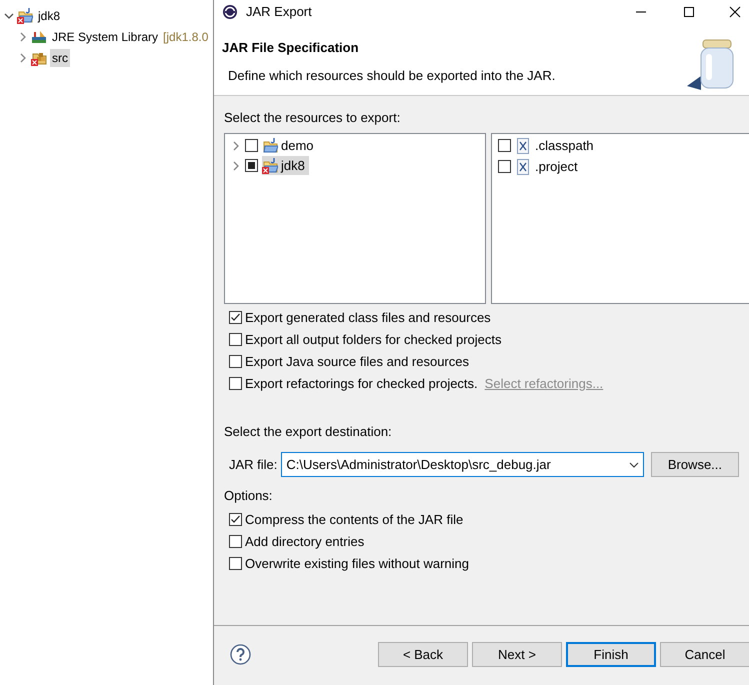 This screenshot has height=685, width=749. Describe the element at coordinates (304, 542) in the screenshot. I see `checkbox-label: Add directory entries` at that location.